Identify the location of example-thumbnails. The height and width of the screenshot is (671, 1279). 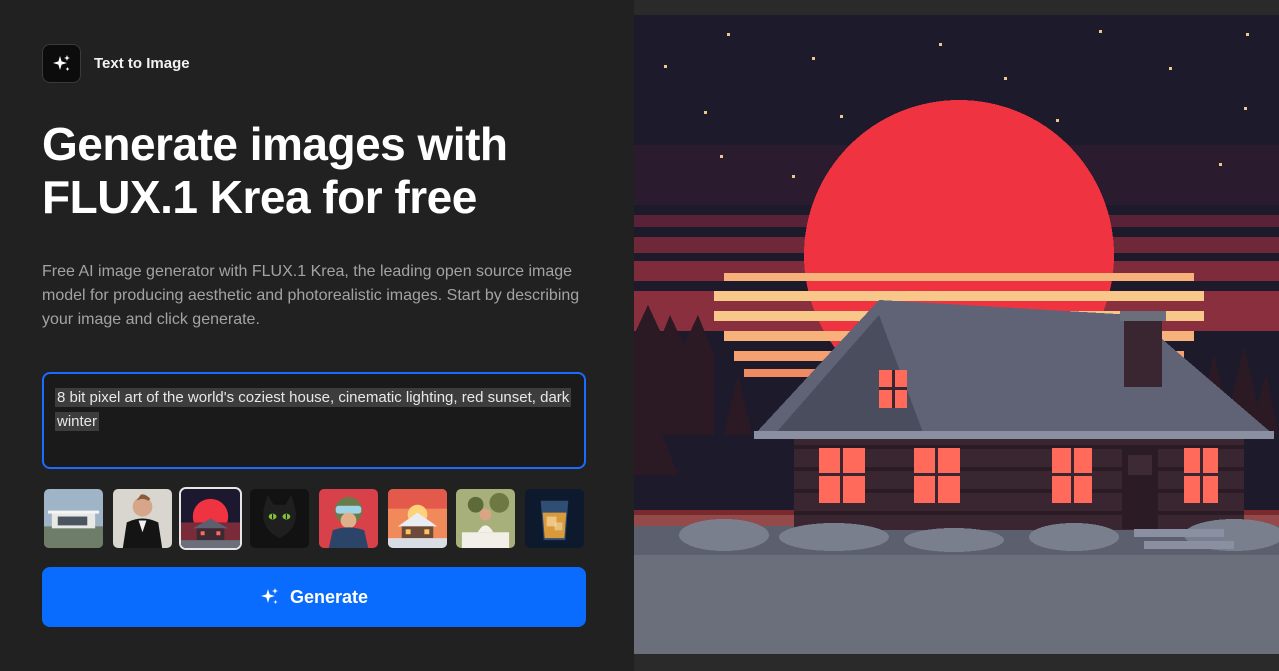
(314, 518).